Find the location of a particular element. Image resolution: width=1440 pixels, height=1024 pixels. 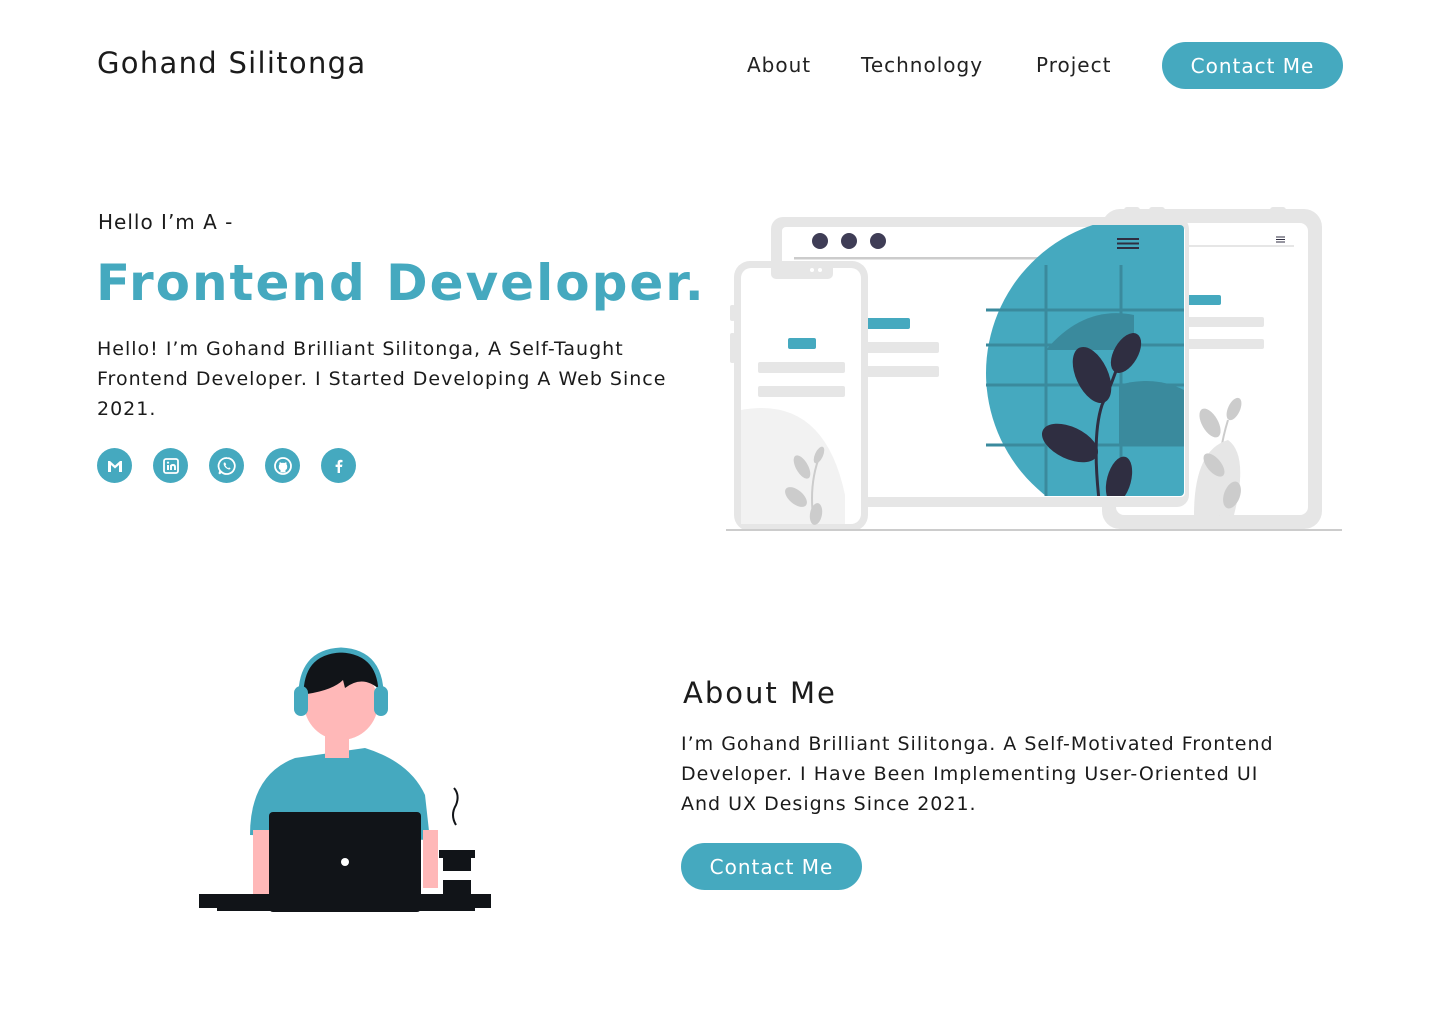

nav-link-project: Project is located at coordinates (1073, 65).